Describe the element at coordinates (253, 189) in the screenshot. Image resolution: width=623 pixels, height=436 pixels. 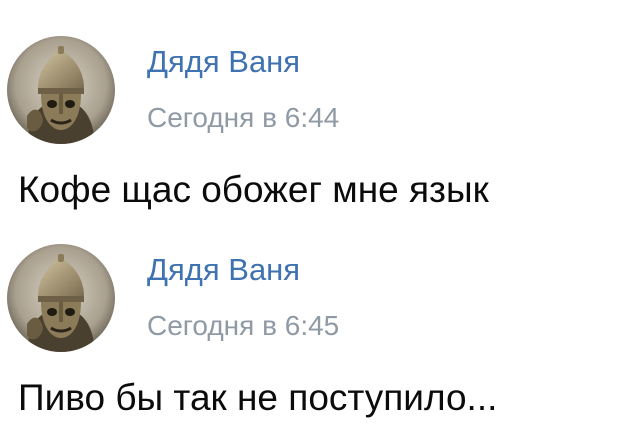
I see `message-text: Кофе щас обожег мне язык` at that location.